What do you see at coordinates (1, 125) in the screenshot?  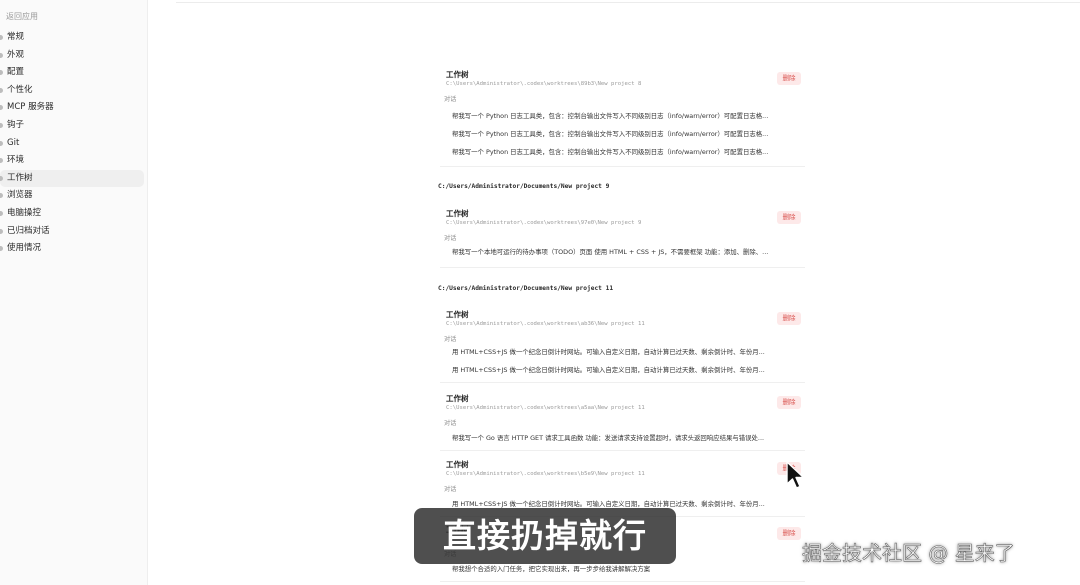 I see `hook-icon` at bounding box center [1, 125].